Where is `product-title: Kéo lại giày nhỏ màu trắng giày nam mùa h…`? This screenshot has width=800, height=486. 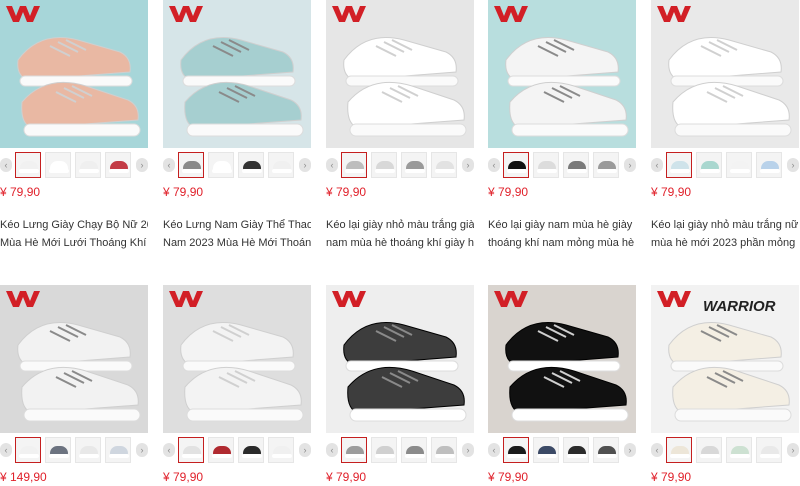
product-title: Kéo lại giày nhỏ màu trắng giày nam mùa h… is located at coordinates (400, 234).